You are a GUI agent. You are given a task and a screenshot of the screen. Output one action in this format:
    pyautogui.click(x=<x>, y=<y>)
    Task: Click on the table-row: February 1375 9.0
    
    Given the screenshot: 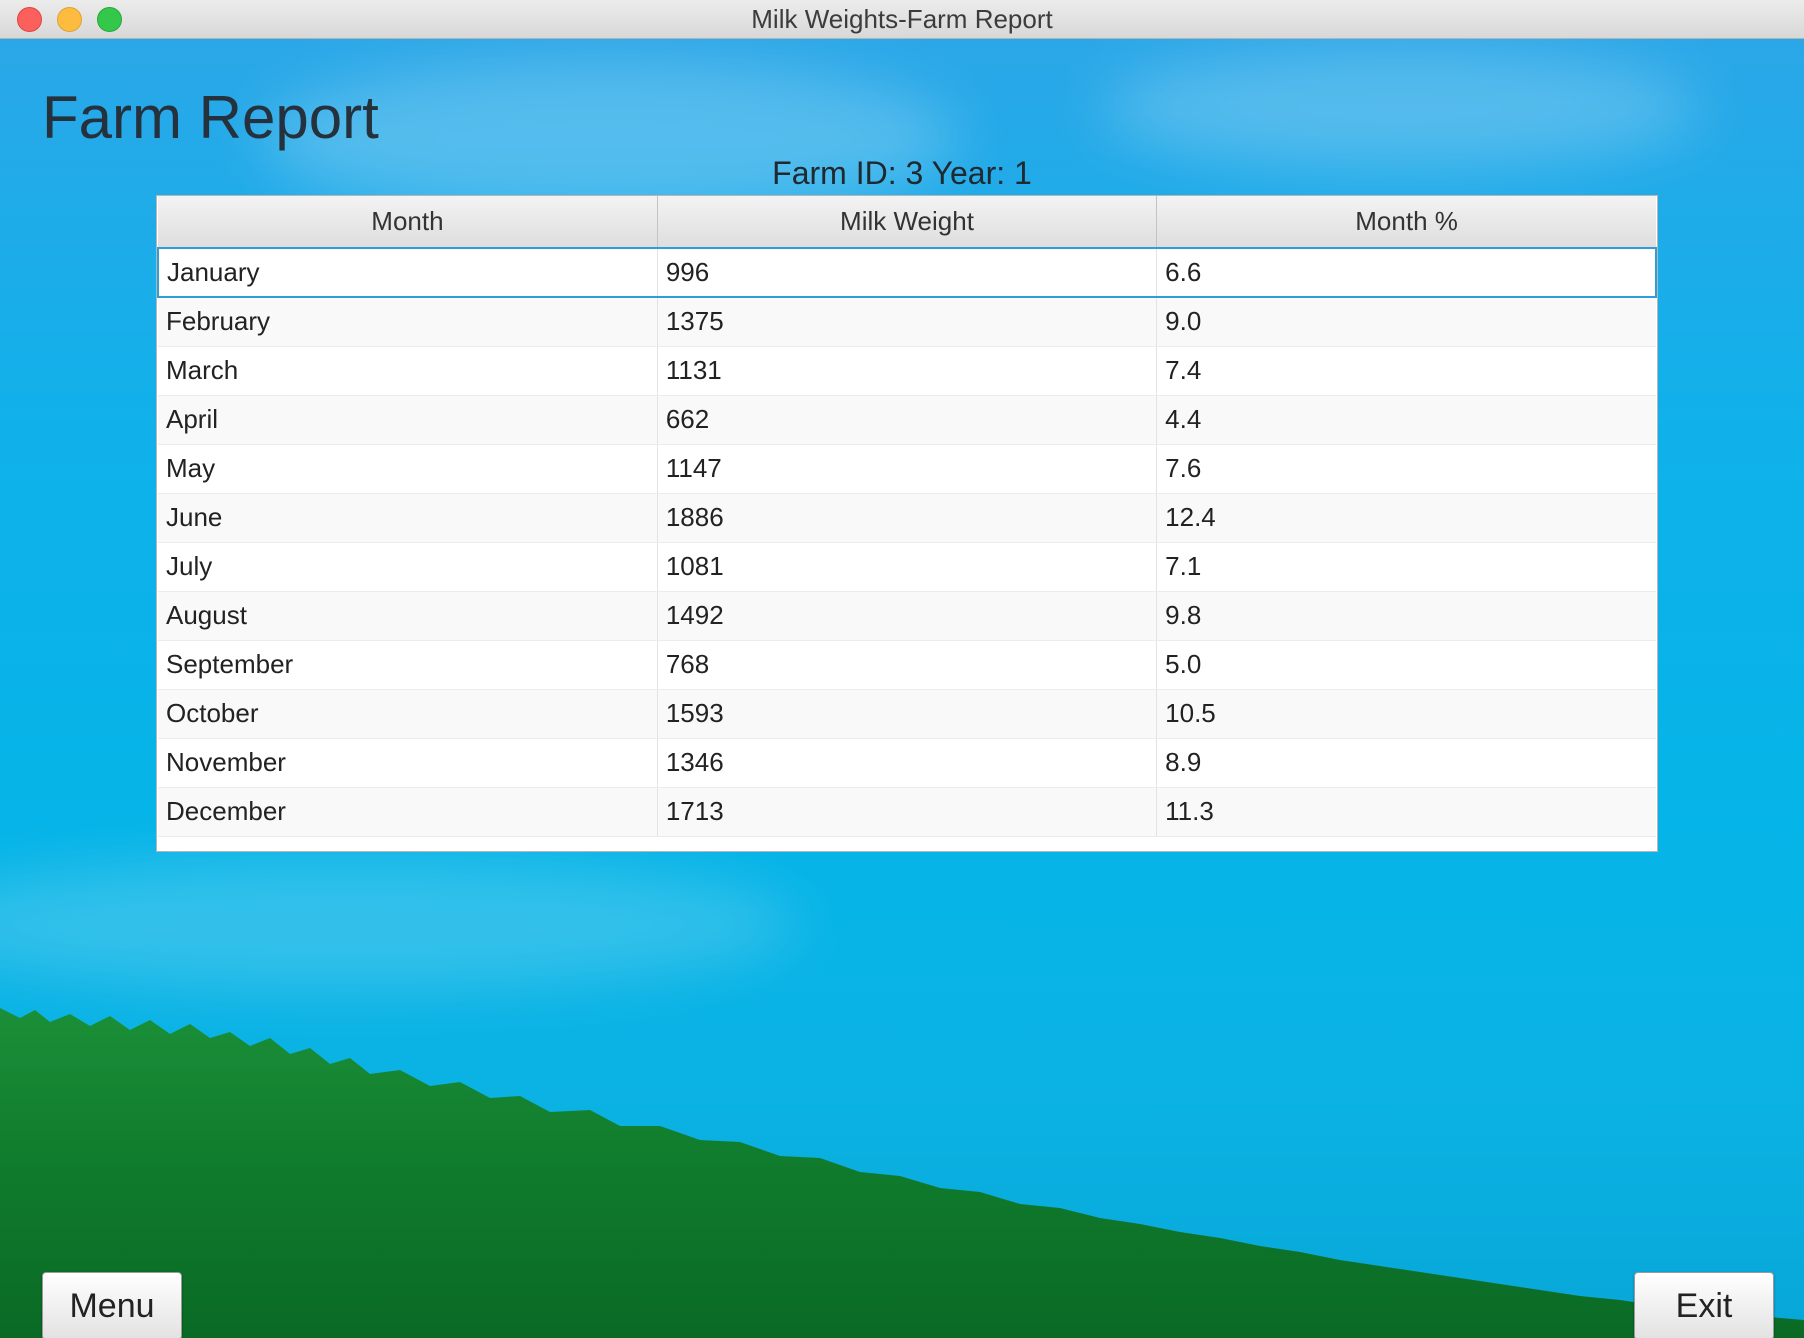 What is the action you would take?
    pyautogui.click(x=907, y=322)
    